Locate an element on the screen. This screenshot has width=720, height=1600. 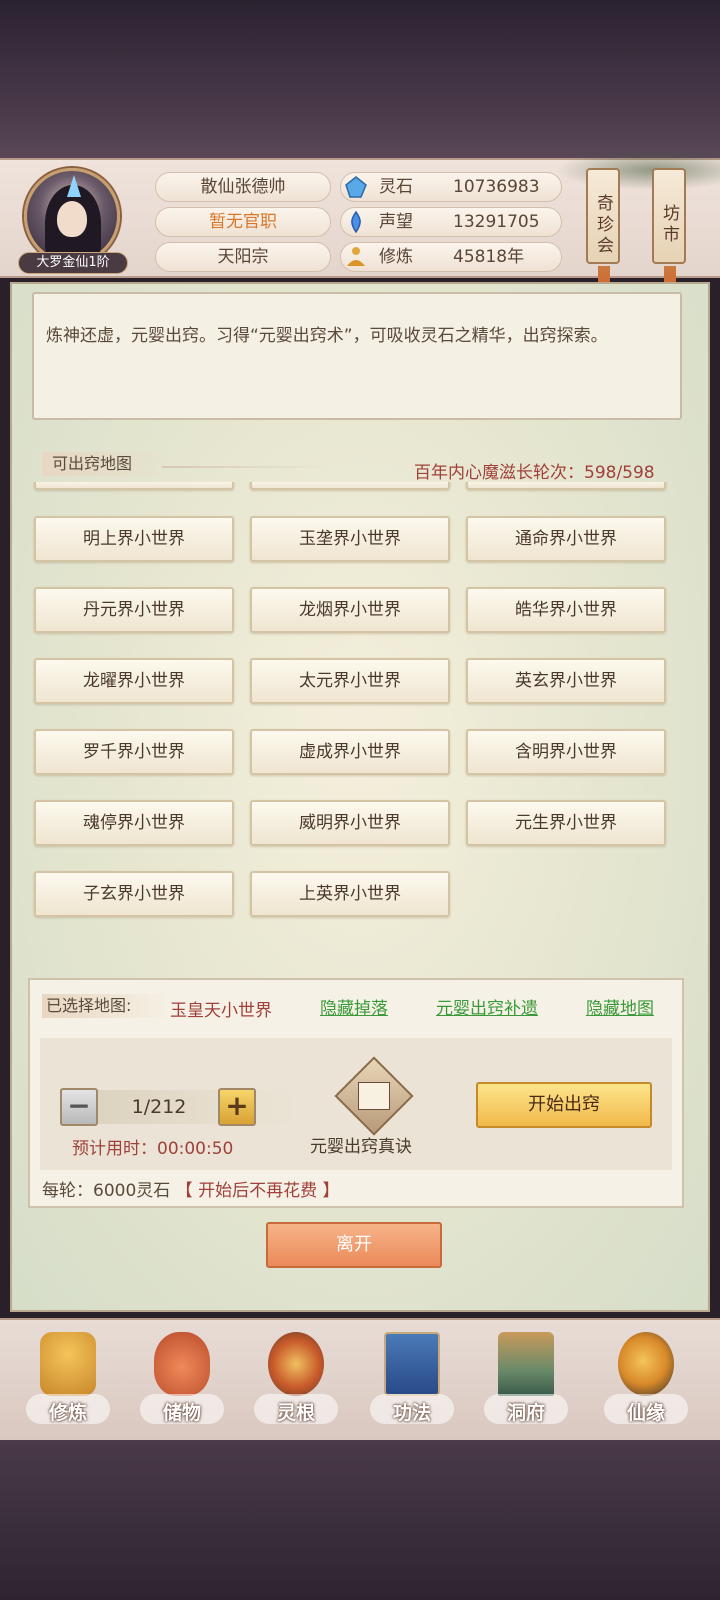
cost-note: 【 开始后不再花费 】 is located at coordinates (257, 1191).